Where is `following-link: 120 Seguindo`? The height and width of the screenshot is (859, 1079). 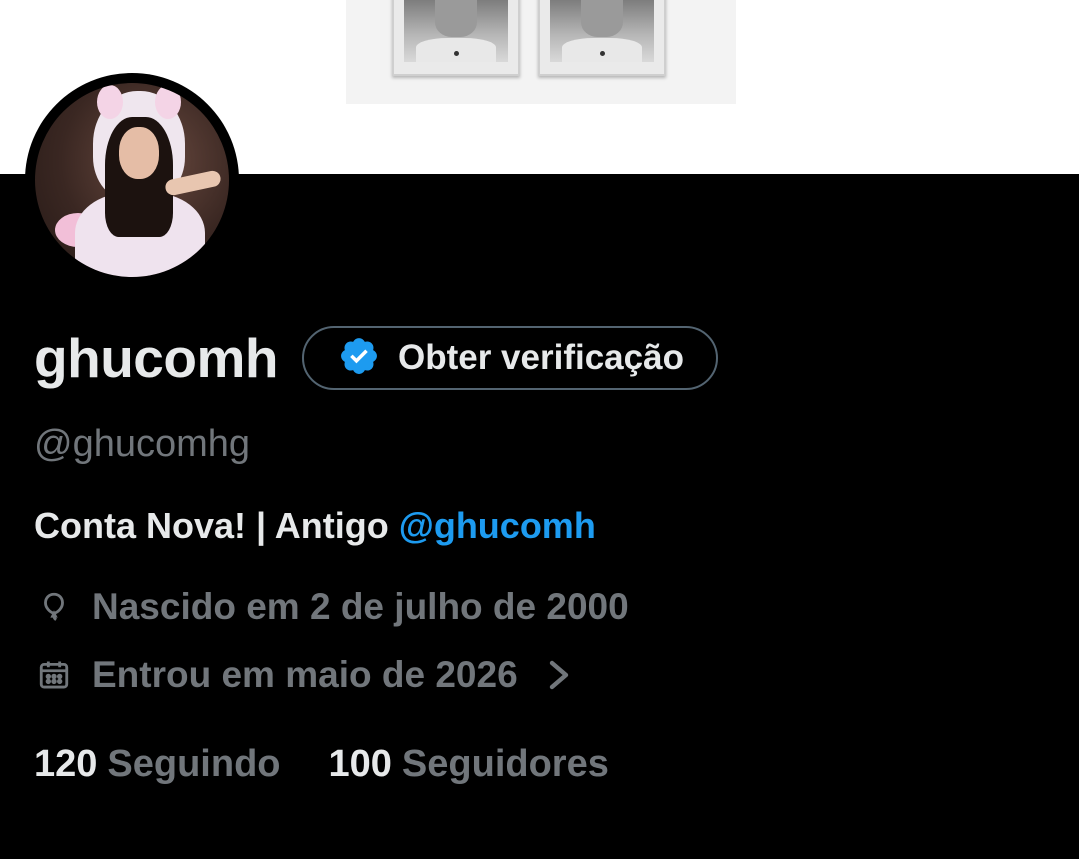 following-link: 120 Seguindo is located at coordinates (157, 764).